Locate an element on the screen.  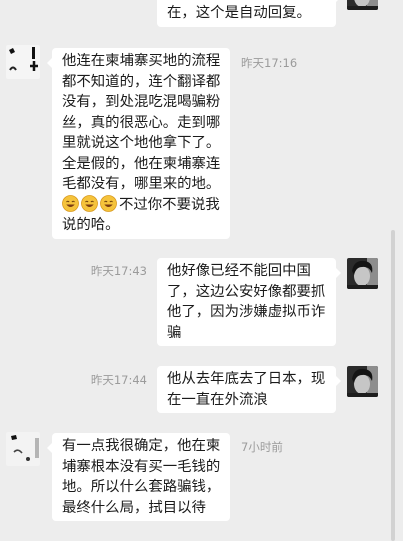
message-text-line: 丝，真的很恶心。走到哪 is located at coordinates (141, 122).